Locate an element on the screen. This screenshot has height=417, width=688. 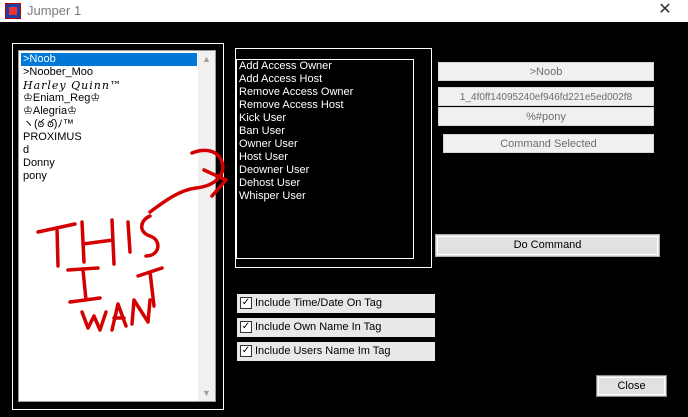
user-list-item: ♔Alegria♔ is located at coordinates (109, 111).